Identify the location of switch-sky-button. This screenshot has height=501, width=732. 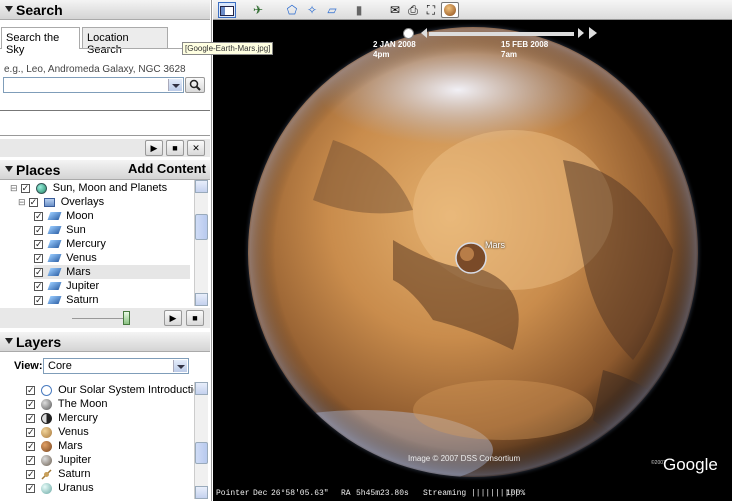
(450, 10).